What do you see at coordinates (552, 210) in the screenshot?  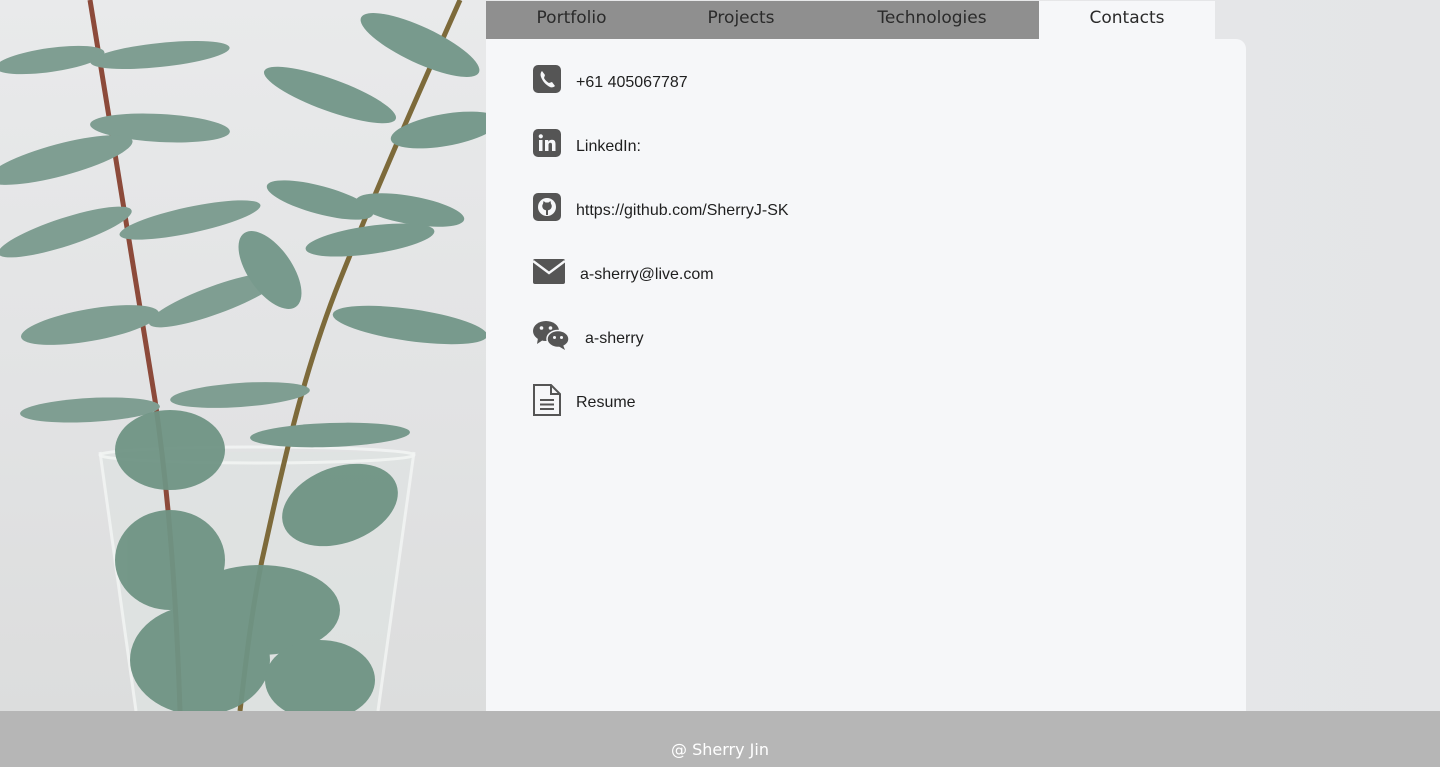 I see `github-icon` at bounding box center [552, 210].